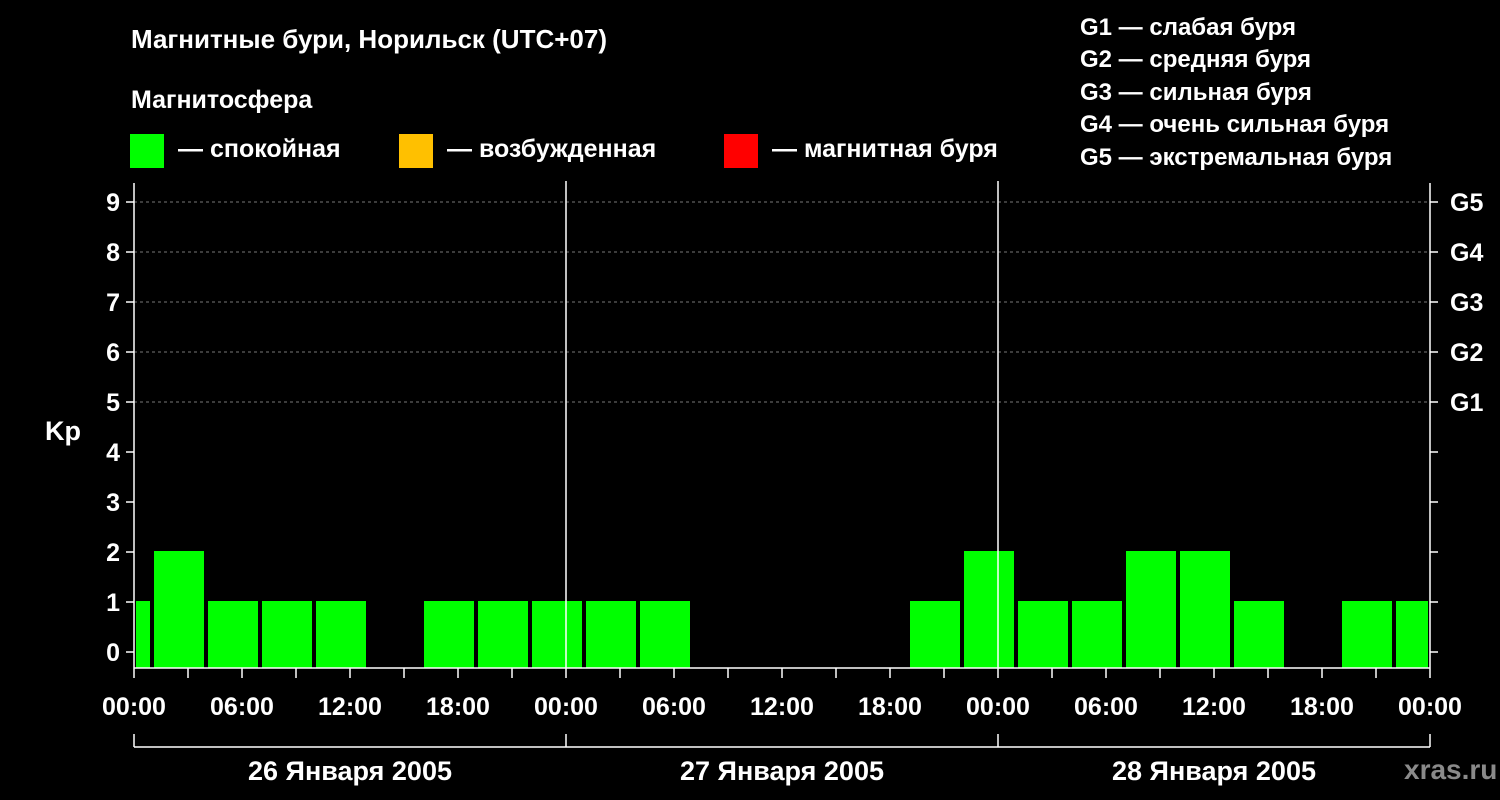  Describe the element at coordinates (113, 503) in the screenshot. I see `y-tick-label: 3` at that location.